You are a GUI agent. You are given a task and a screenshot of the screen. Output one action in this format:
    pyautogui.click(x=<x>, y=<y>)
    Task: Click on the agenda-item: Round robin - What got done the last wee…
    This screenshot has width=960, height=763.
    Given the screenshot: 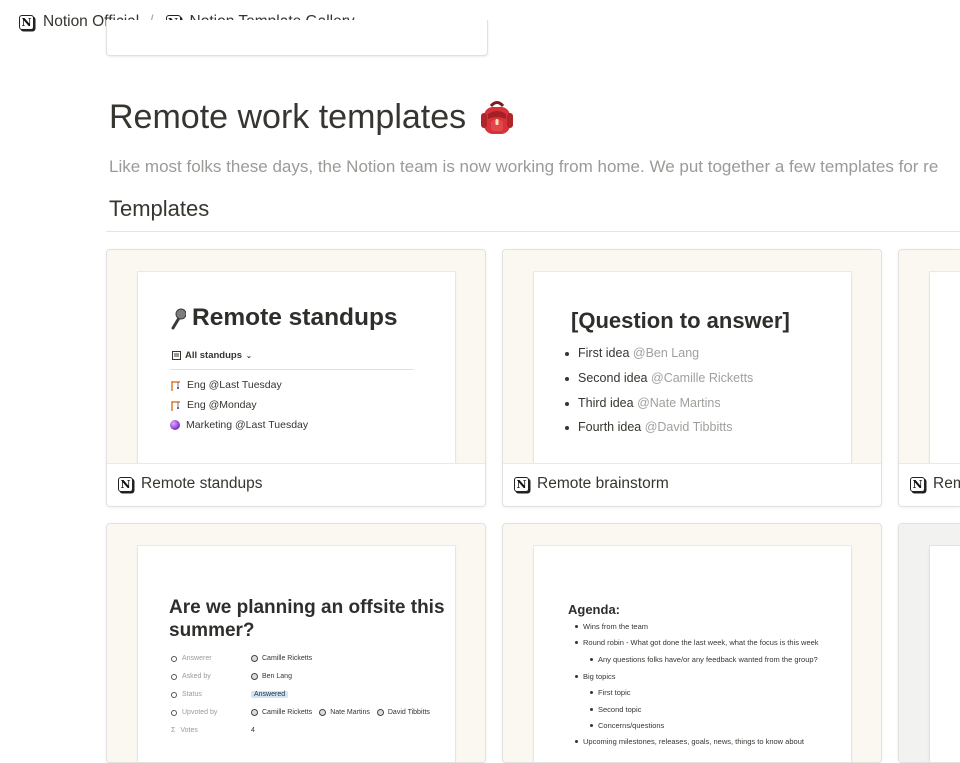 What is the action you would take?
    pyautogui.click(x=697, y=642)
    